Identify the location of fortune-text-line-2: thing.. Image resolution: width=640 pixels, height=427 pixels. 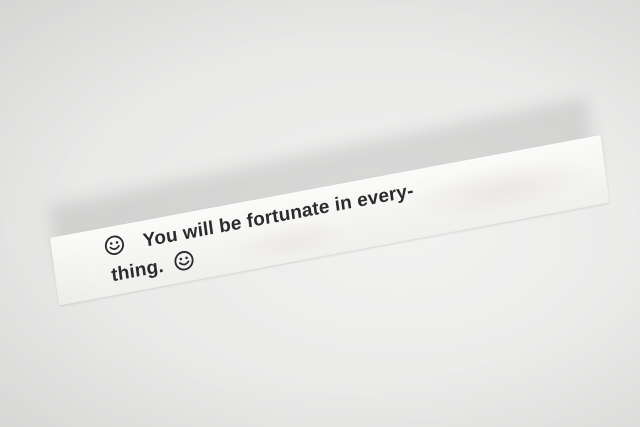
(137, 271).